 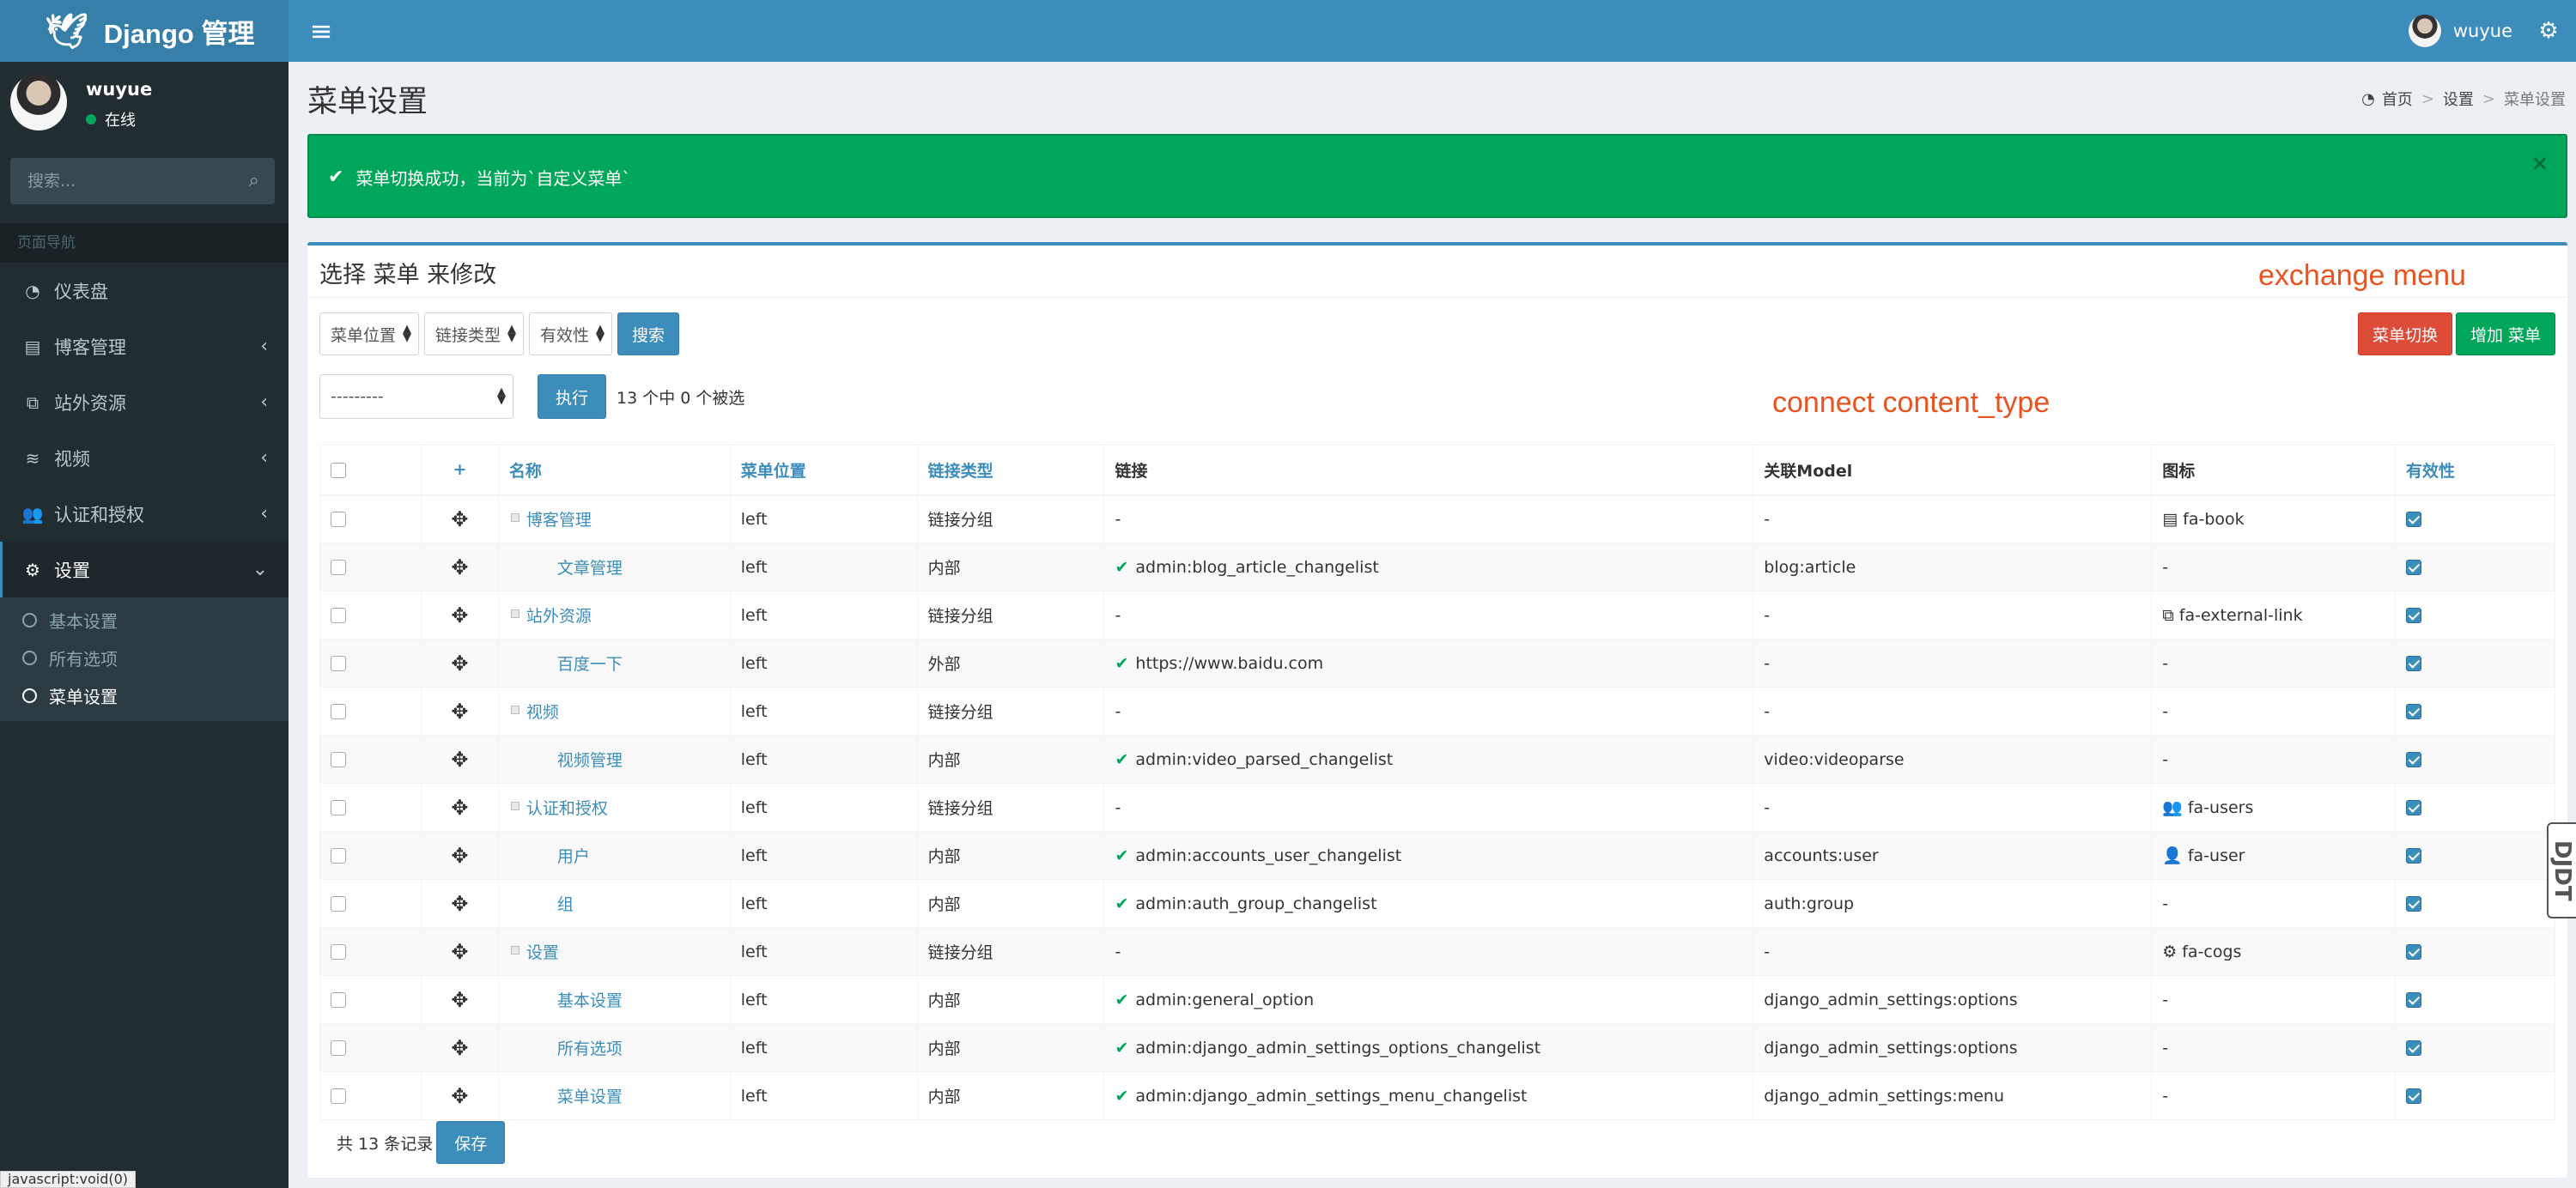 I want to click on submenu-item-menu: 菜单设置, so click(x=144, y=695).